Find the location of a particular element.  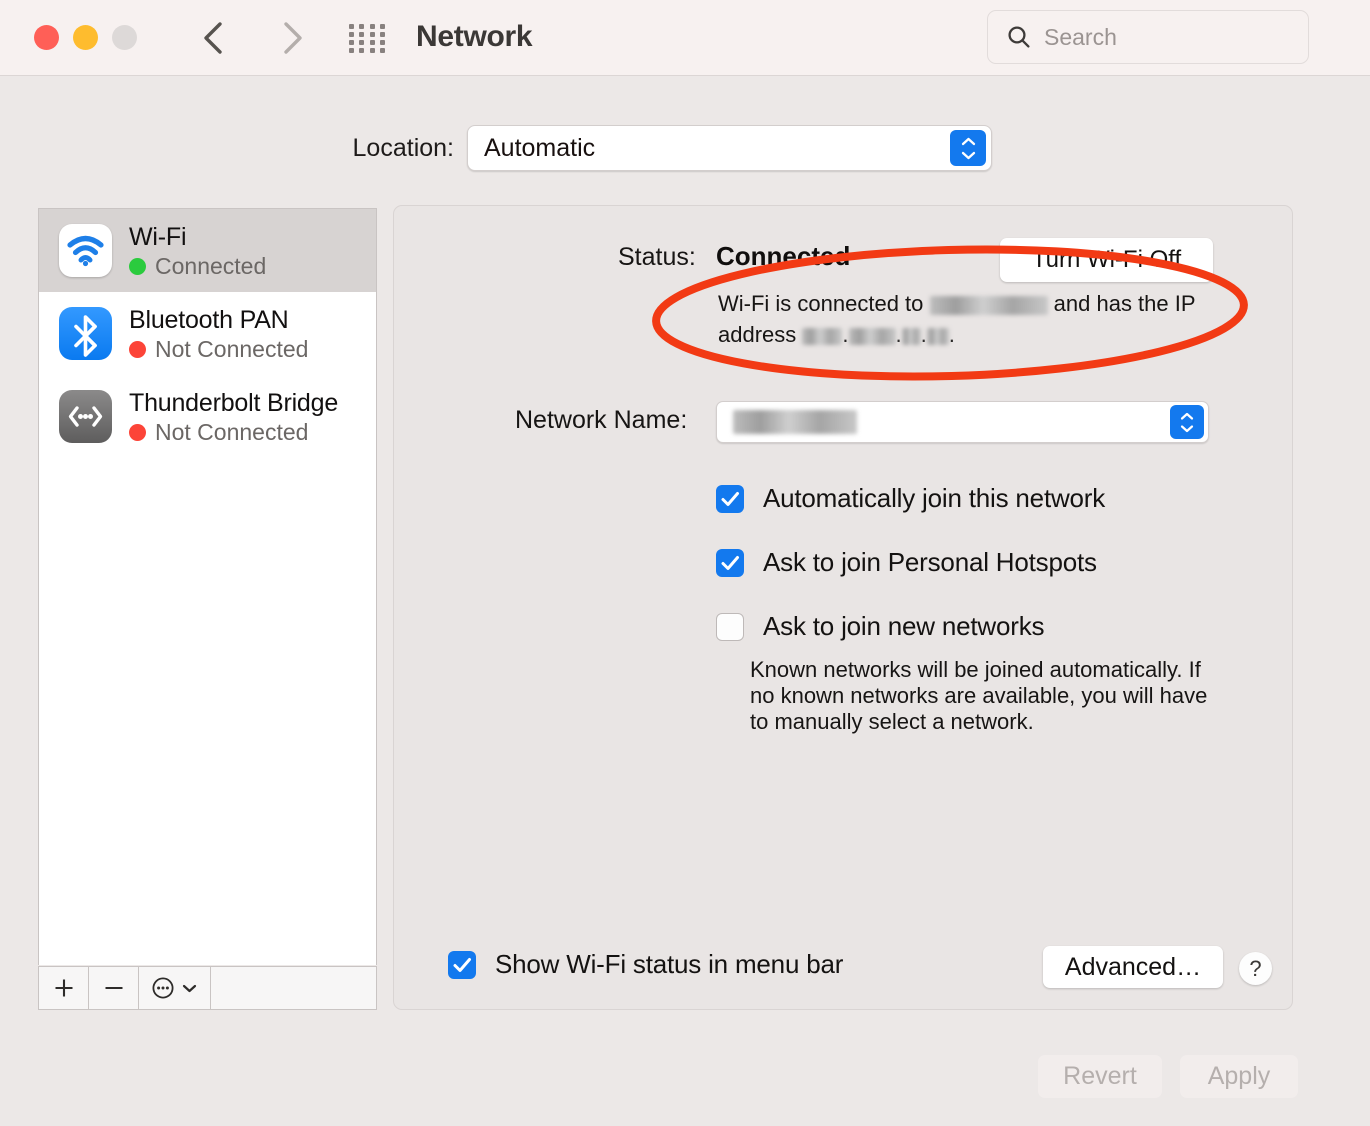

checkbox-ask-new-networks: Ask to join new networks is located at coordinates (880, 626).